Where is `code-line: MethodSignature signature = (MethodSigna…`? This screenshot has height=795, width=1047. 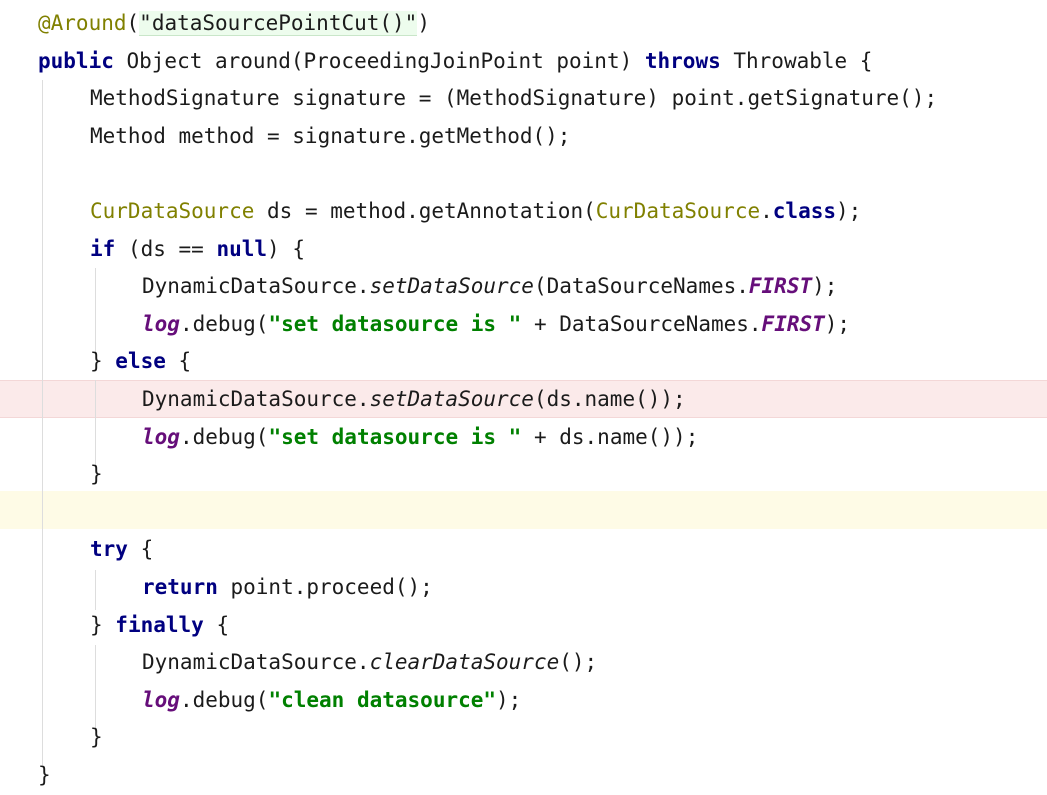
code-line: MethodSignature signature = (MethodSigna… is located at coordinates (513, 98).